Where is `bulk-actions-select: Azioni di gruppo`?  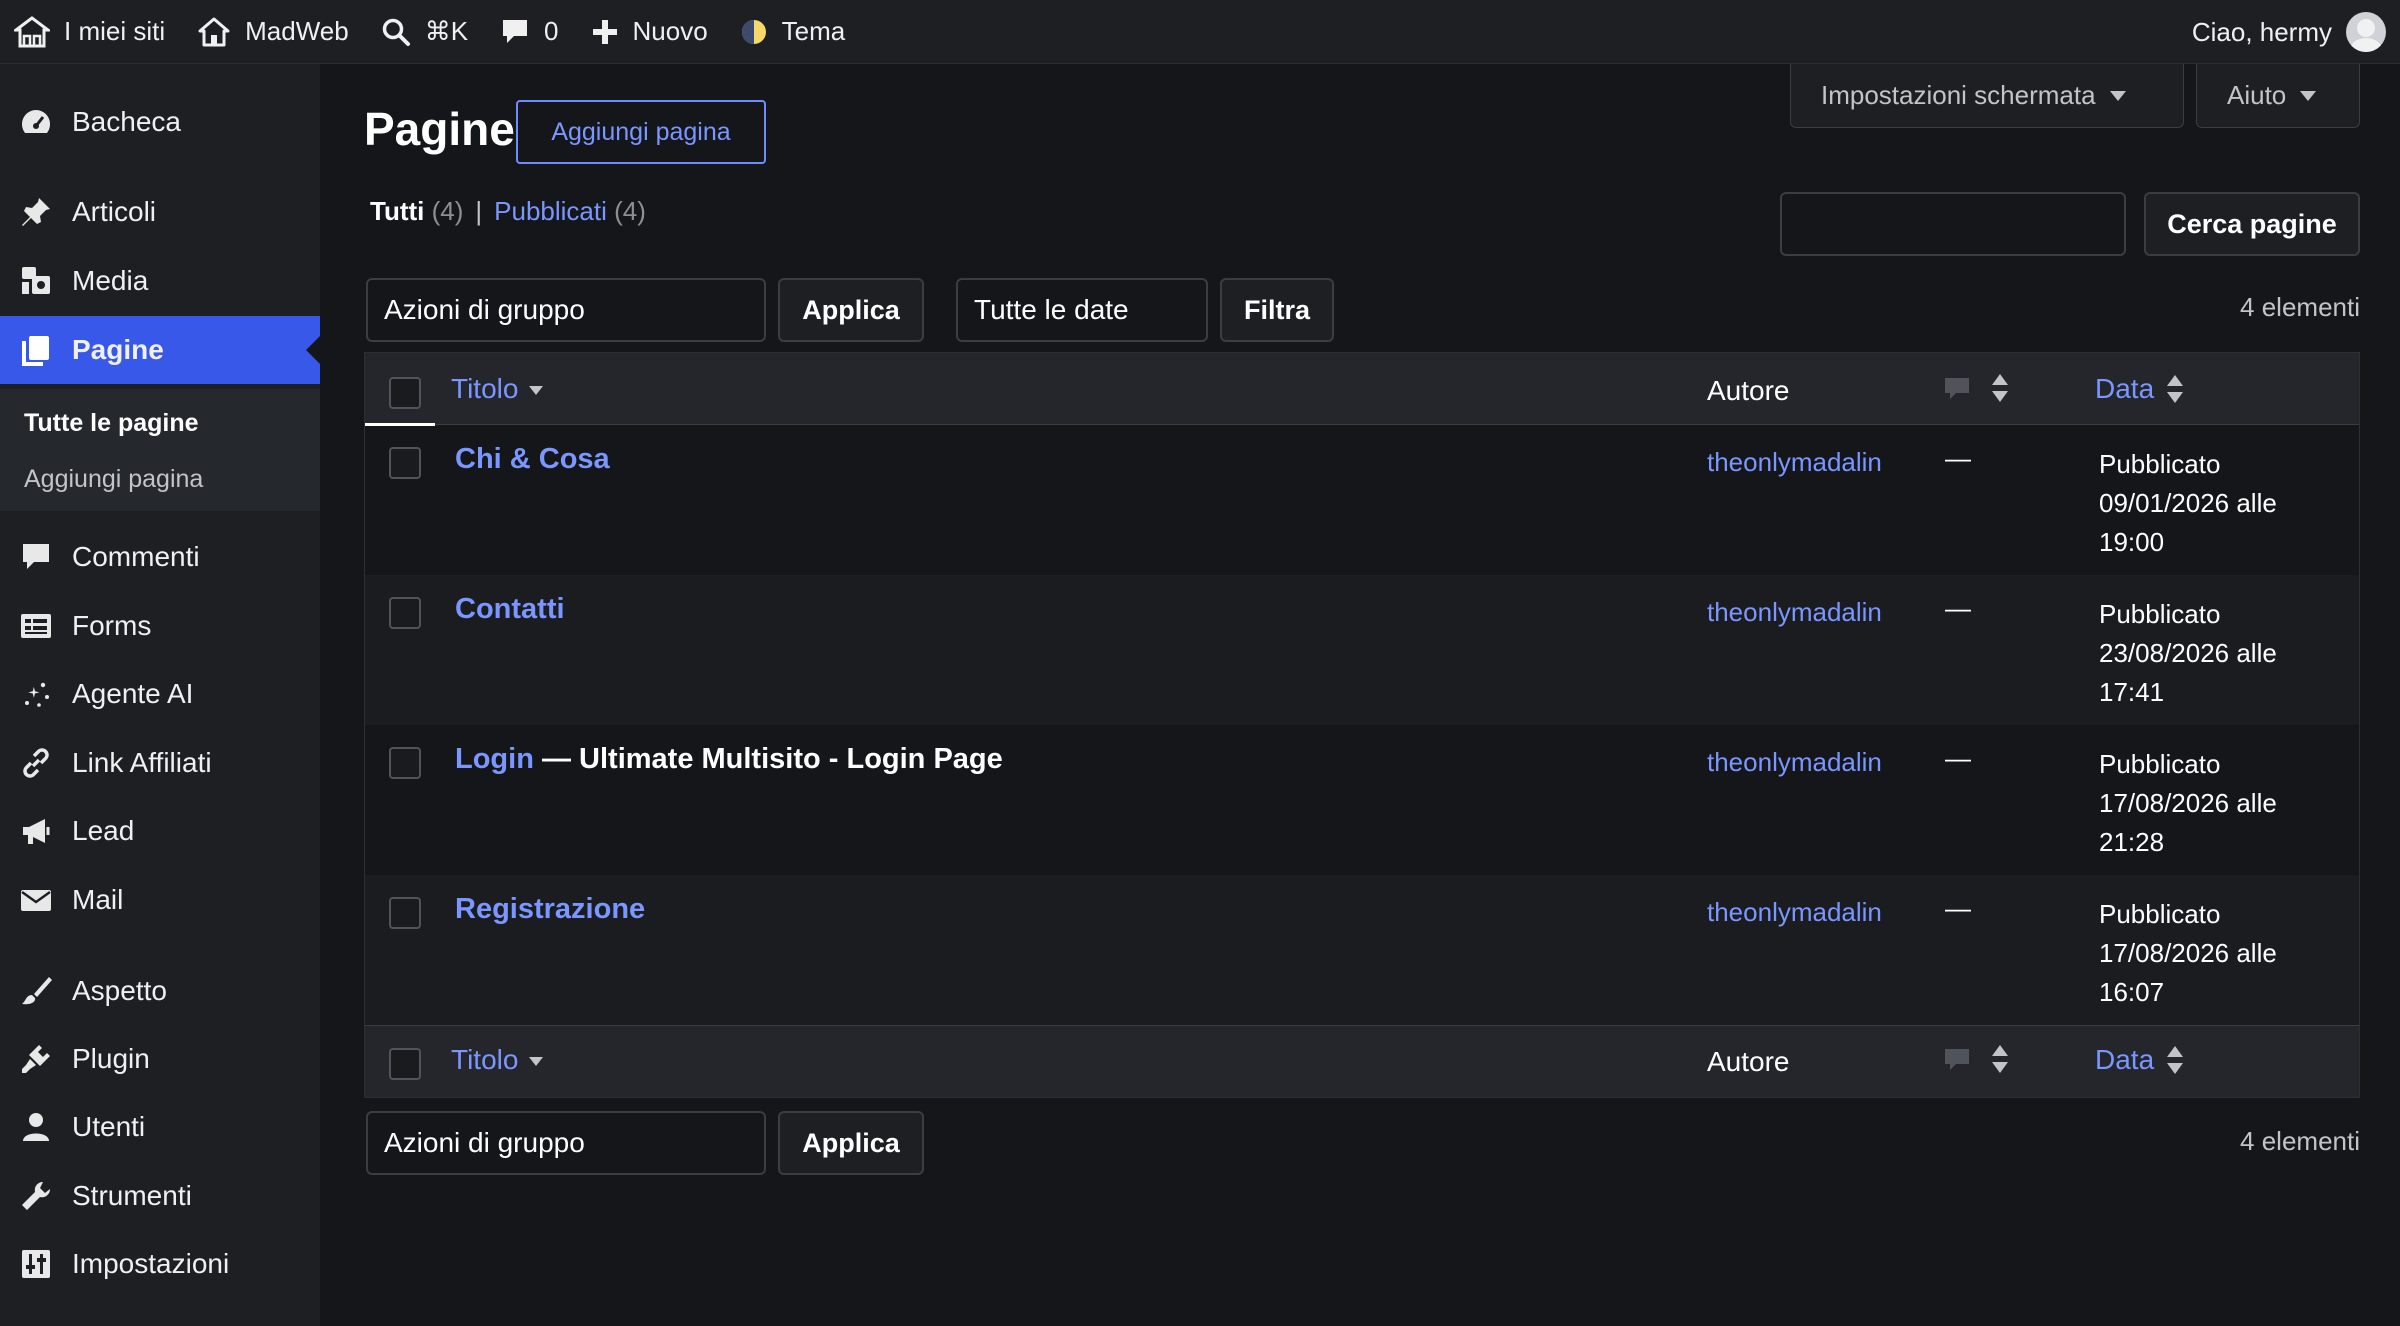 bulk-actions-select: Azioni di gruppo is located at coordinates (566, 310).